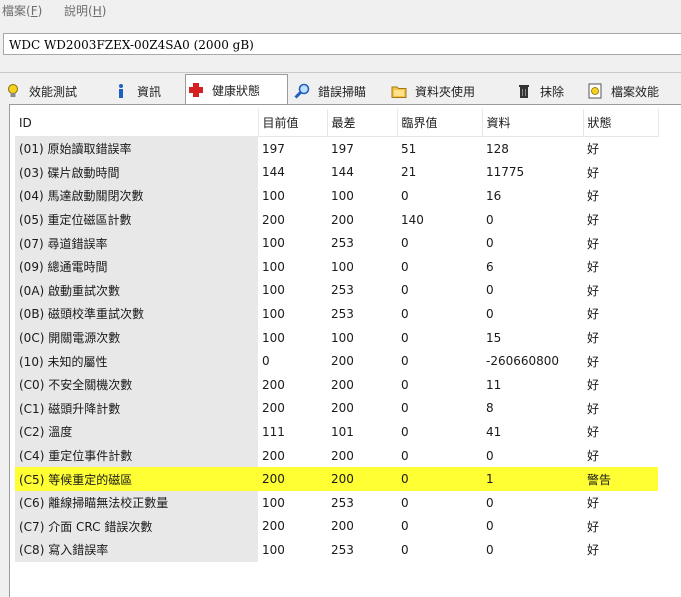 This screenshot has height=597, width=681. I want to click on cell-id: (0A) 啟動重試次數, so click(136, 290).